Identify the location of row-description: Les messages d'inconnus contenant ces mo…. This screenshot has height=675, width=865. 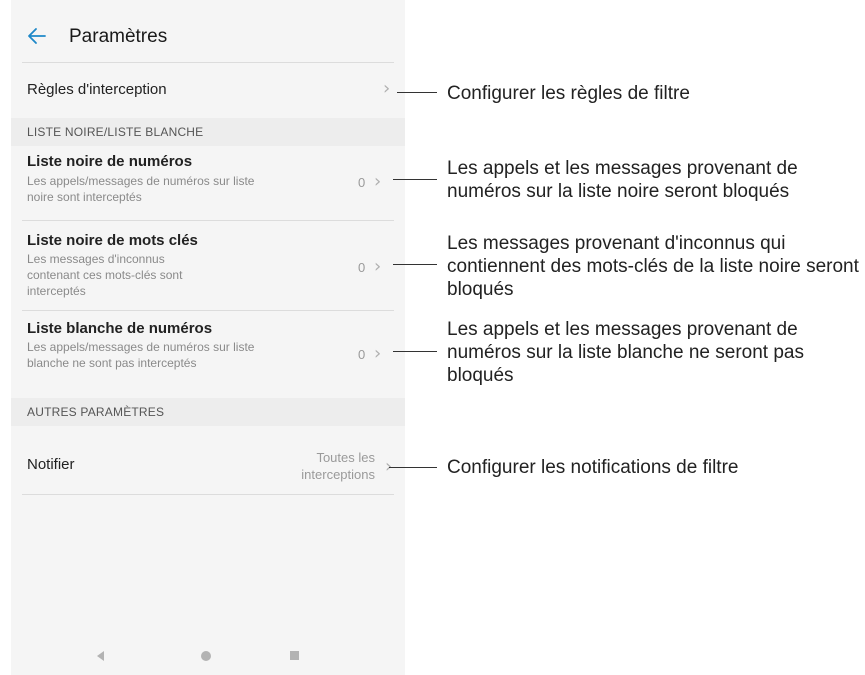
(105, 275).